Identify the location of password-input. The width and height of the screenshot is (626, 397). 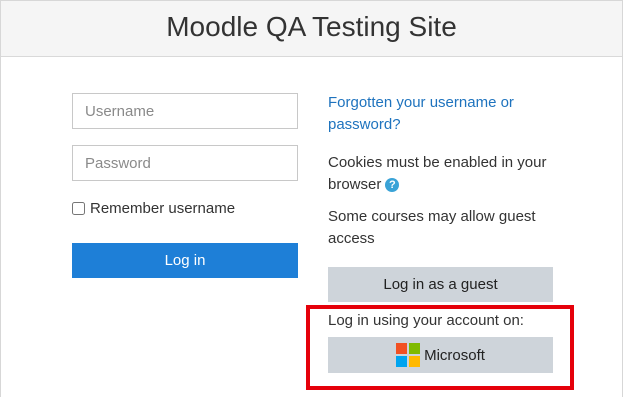
(185, 163).